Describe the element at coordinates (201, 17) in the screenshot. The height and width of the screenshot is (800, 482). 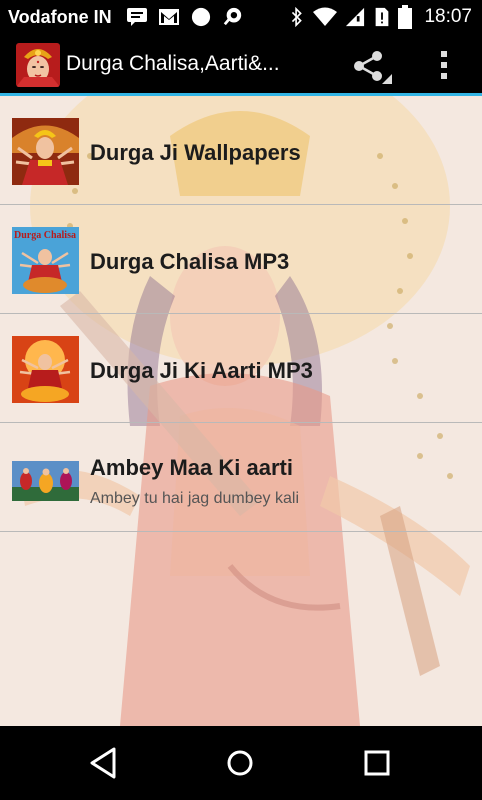
I see `circle-notification-icon` at that location.